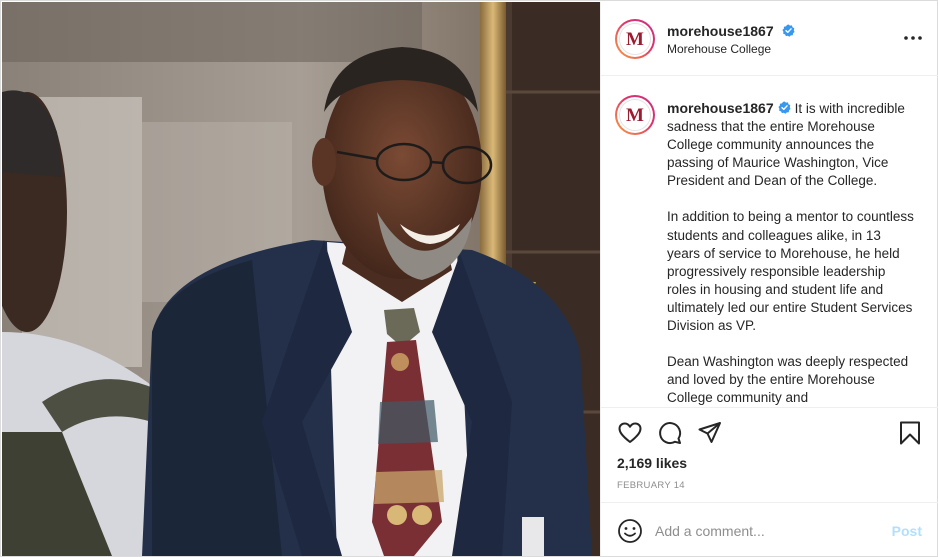 The width and height of the screenshot is (938, 557). What do you see at coordinates (630, 433) in the screenshot?
I see `heart-icon` at bounding box center [630, 433].